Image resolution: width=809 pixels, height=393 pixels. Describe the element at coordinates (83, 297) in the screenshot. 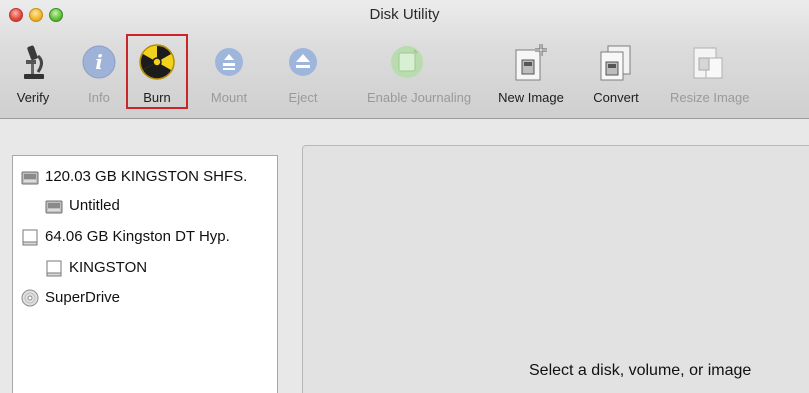

I see `device-item-label: SuperDrive` at that location.